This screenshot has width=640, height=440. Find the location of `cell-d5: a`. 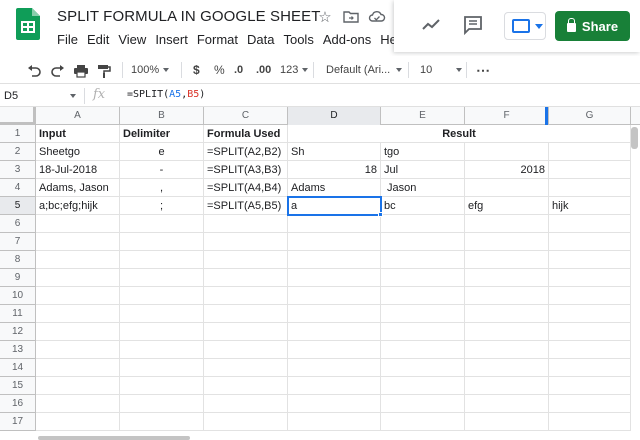

cell-d5: a is located at coordinates (334, 206).